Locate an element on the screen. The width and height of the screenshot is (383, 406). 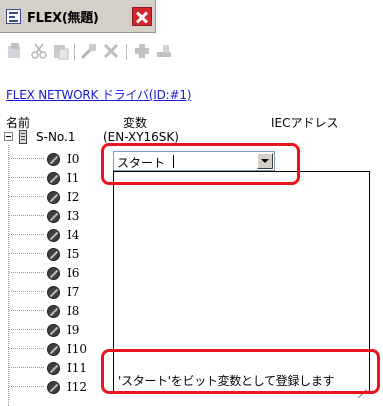
module-icon is located at coordinates (23, 137).